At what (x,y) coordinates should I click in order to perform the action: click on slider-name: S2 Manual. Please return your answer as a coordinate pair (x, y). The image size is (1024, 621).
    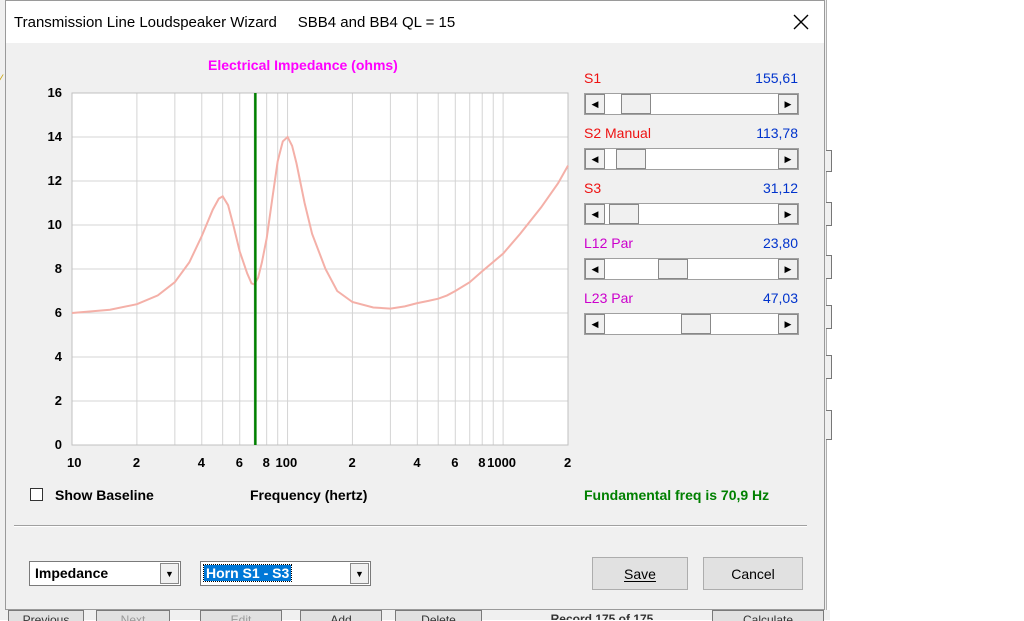
    Looking at the image, I should click on (617, 133).